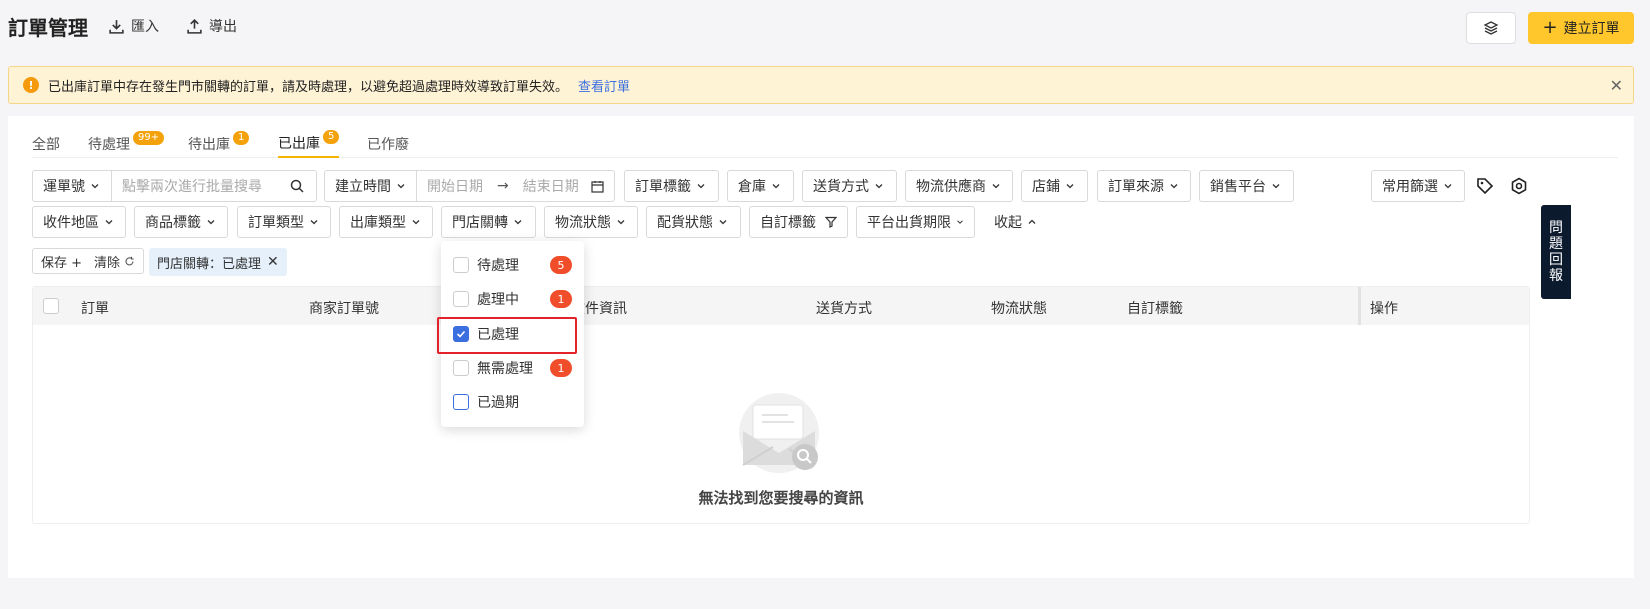 The width and height of the screenshot is (1650, 609). I want to click on outbound-type-filter: 出庫類型, so click(386, 222).